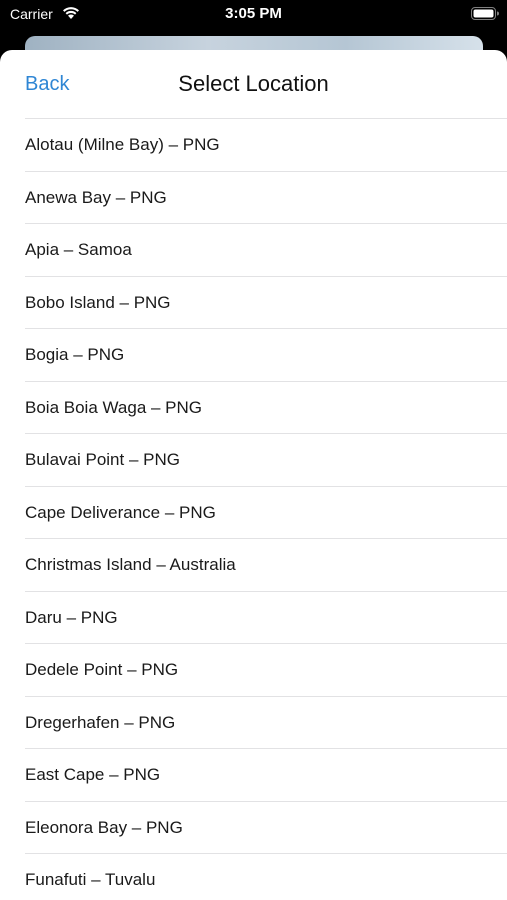 Image resolution: width=507 pixels, height=900 pixels. What do you see at coordinates (114, 407) in the screenshot?
I see `list-item-label: Boia Boia Waga – PNG` at bounding box center [114, 407].